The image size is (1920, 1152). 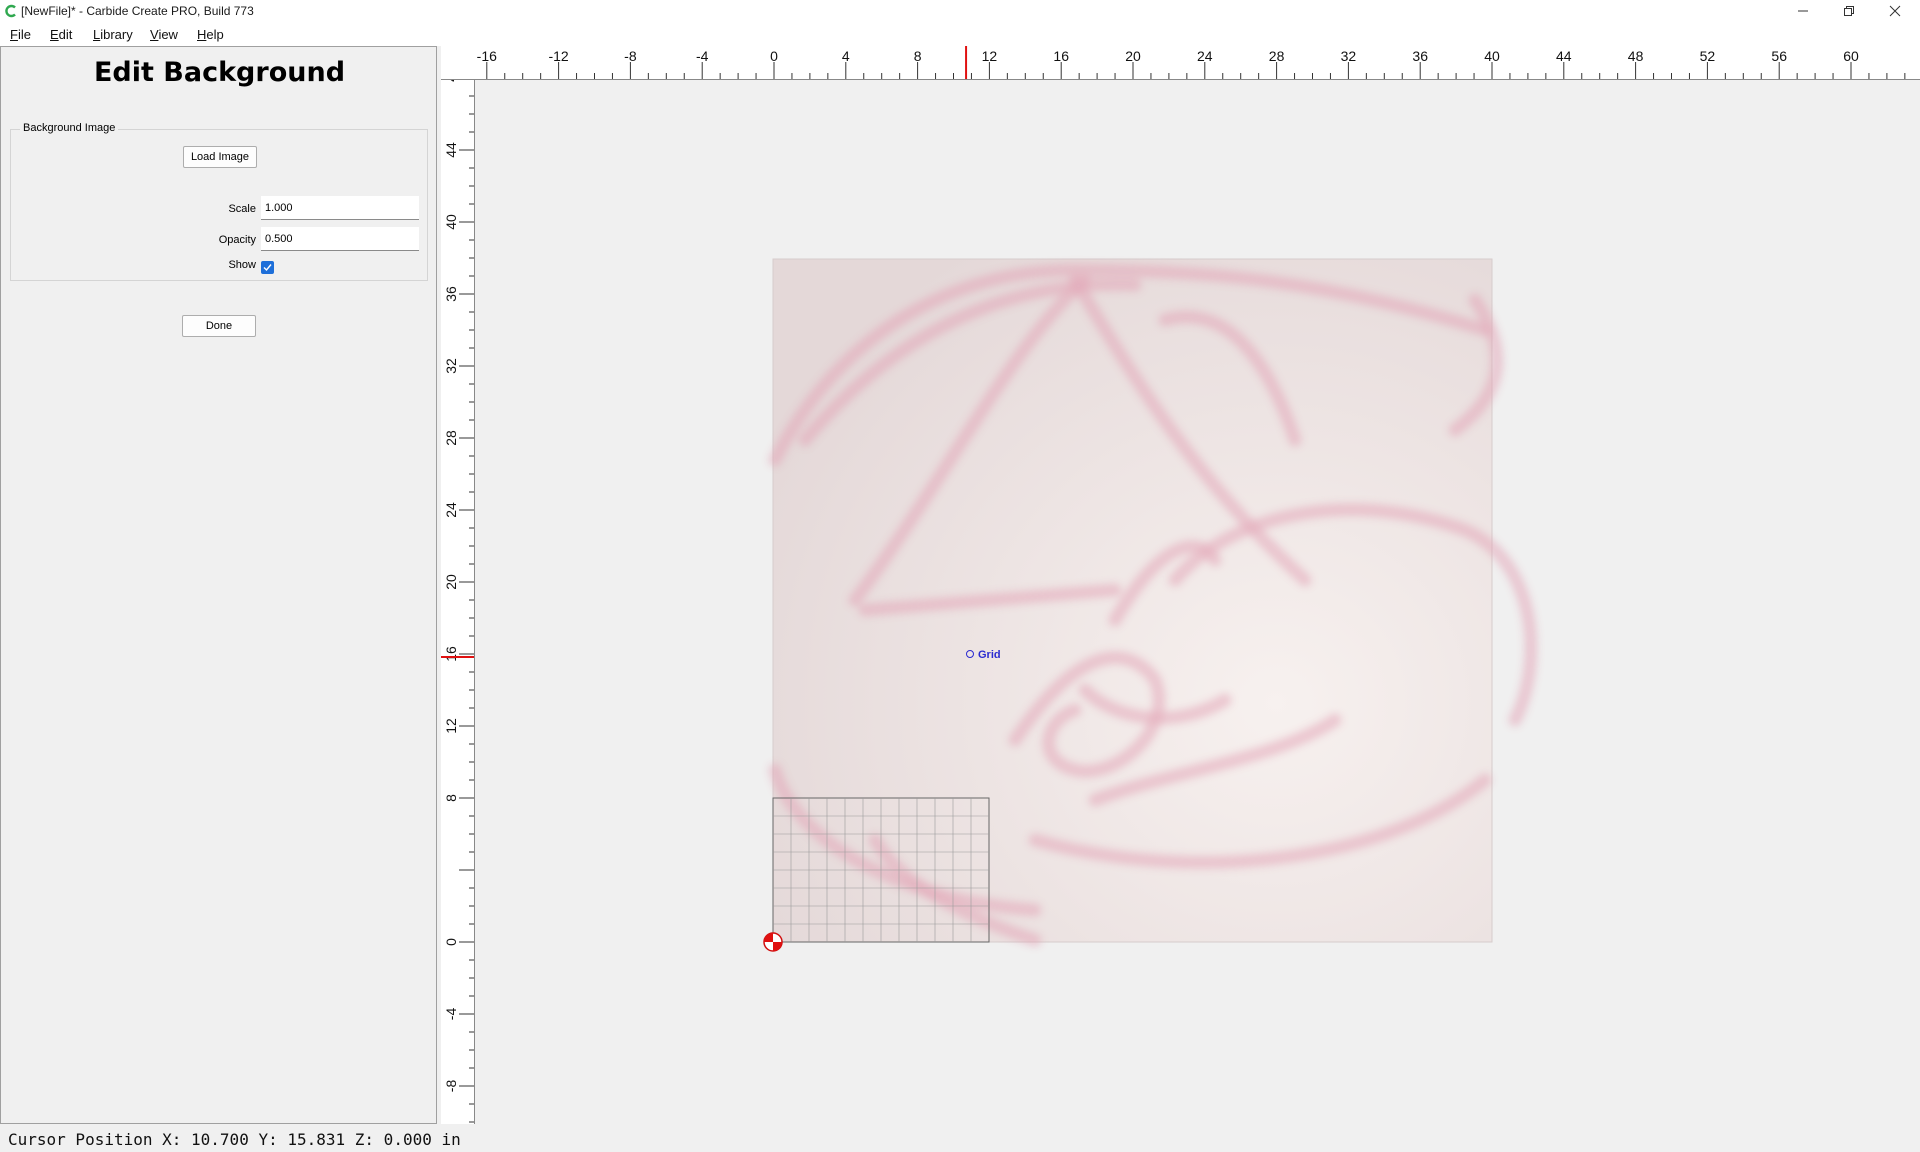 What do you see at coordinates (1205, 56) in the screenshot?
I see `h-ruler-tick-label: 24` at bounding box center [1205, 56].